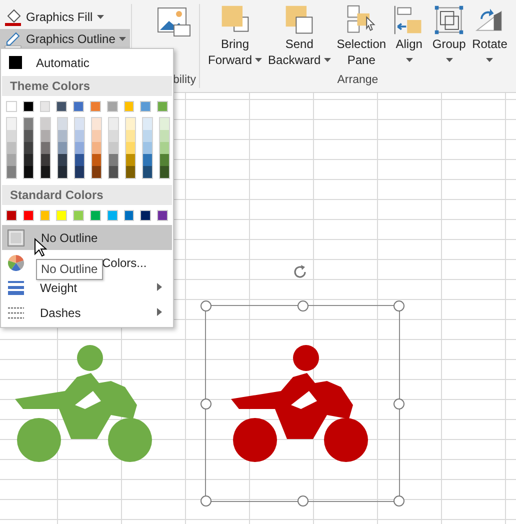  Describe the element at coordinates (174, 22) in the screenshot. I see `picture-icon` at that location.